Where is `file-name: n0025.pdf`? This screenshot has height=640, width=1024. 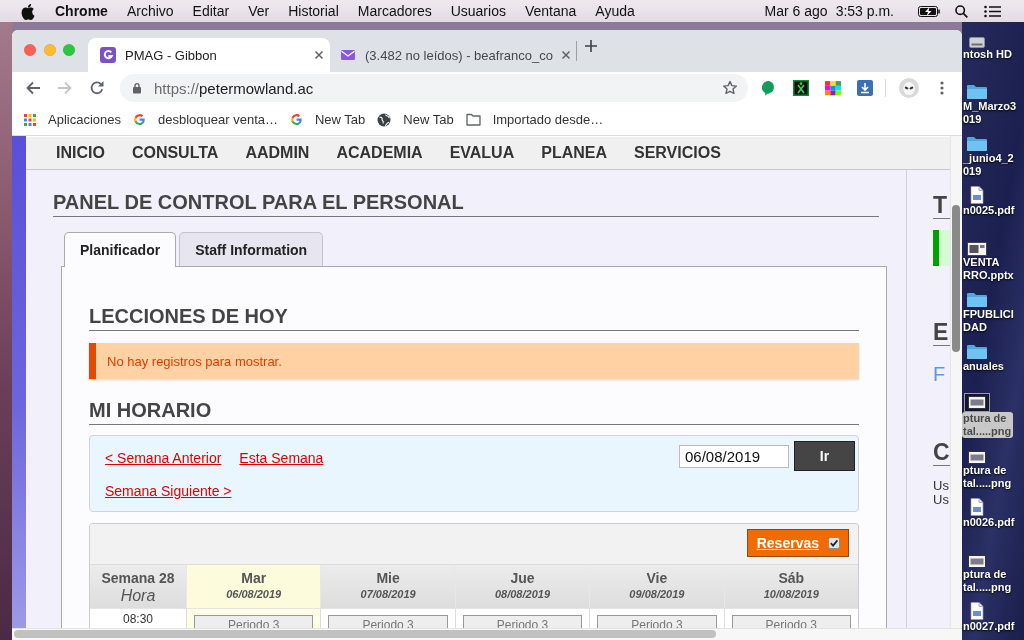
file-name: n0025.pdf is located at coordinates (989, 210).